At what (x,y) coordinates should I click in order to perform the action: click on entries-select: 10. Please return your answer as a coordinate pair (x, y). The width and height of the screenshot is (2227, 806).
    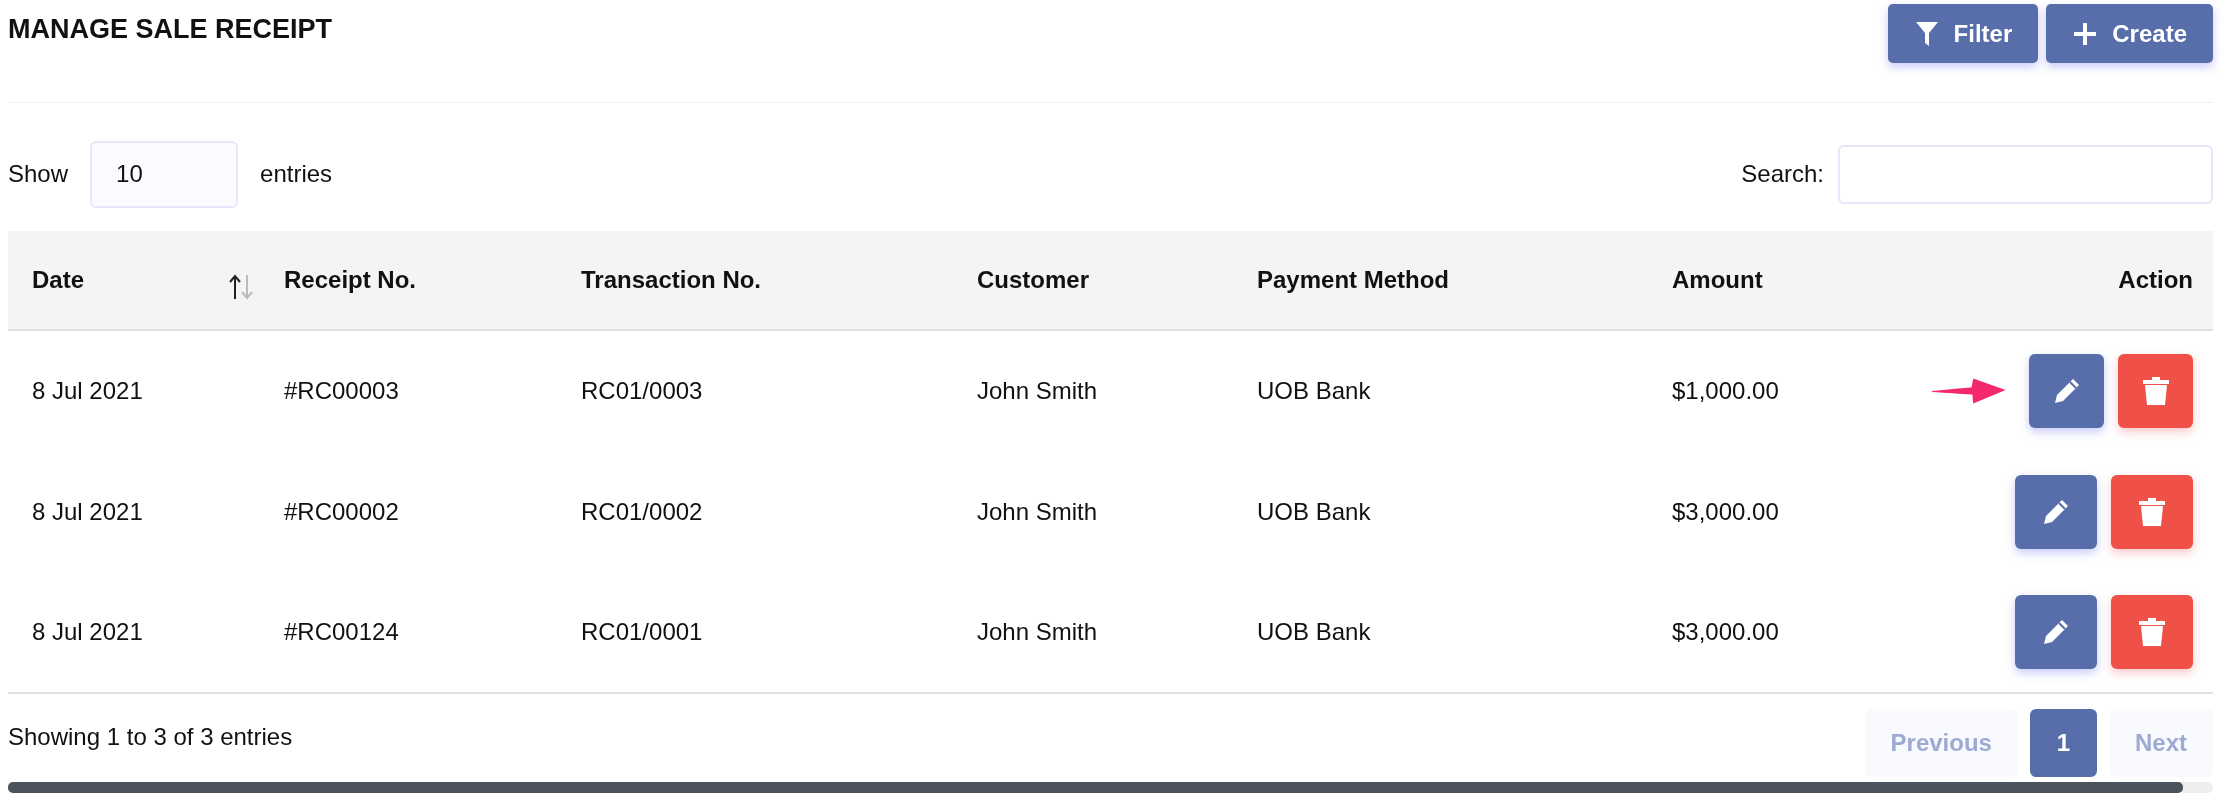
    Looking at the image, I should click on (164, 174).